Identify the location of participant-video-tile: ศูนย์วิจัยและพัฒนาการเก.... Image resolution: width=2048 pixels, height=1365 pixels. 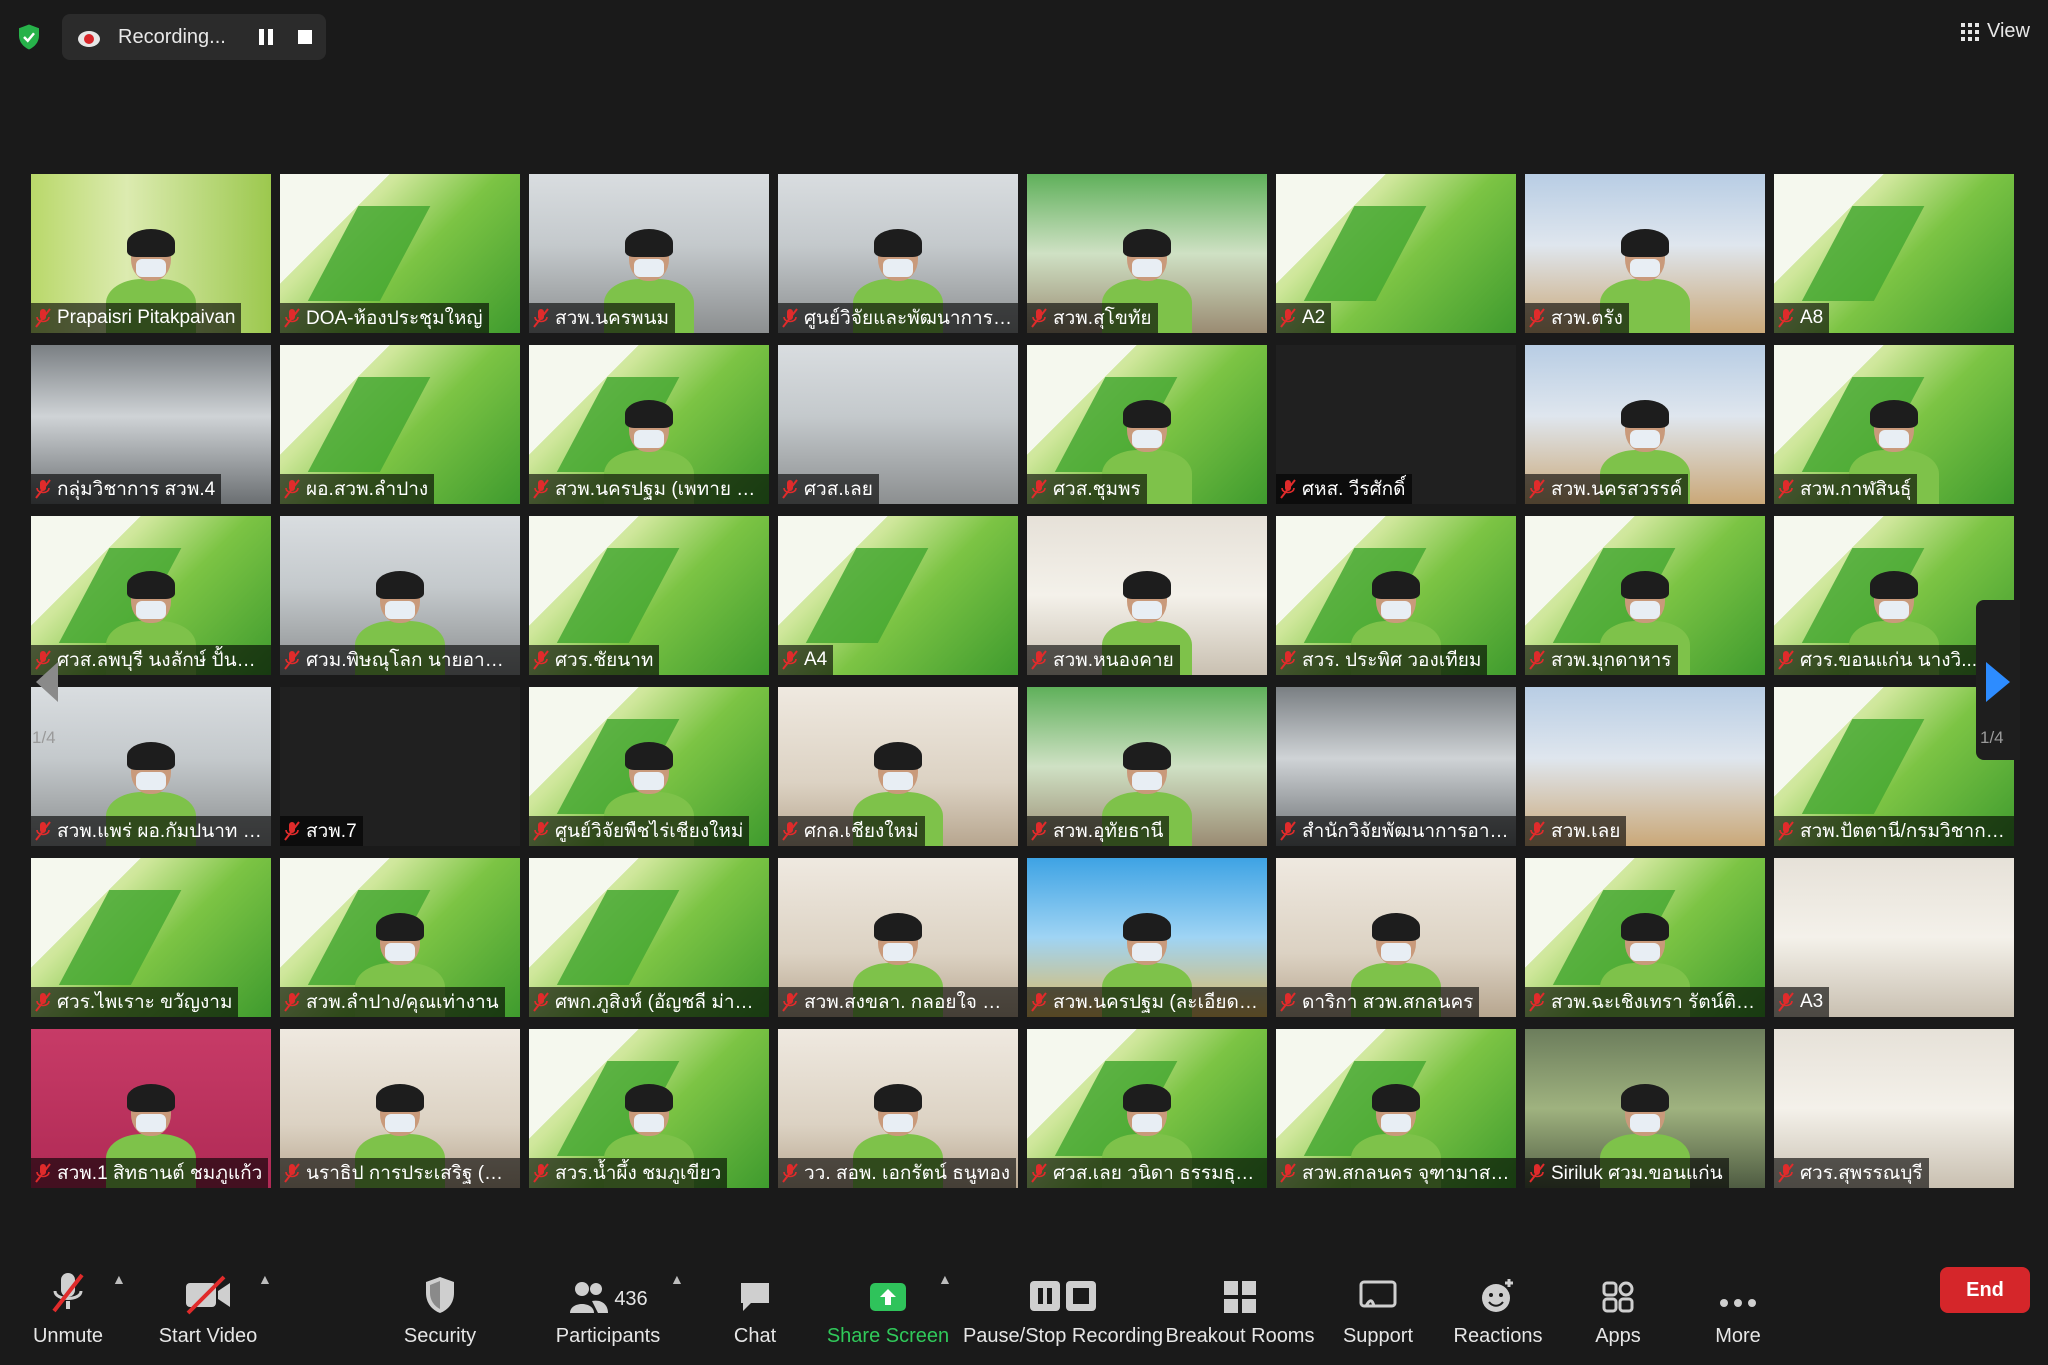
(898, 253).